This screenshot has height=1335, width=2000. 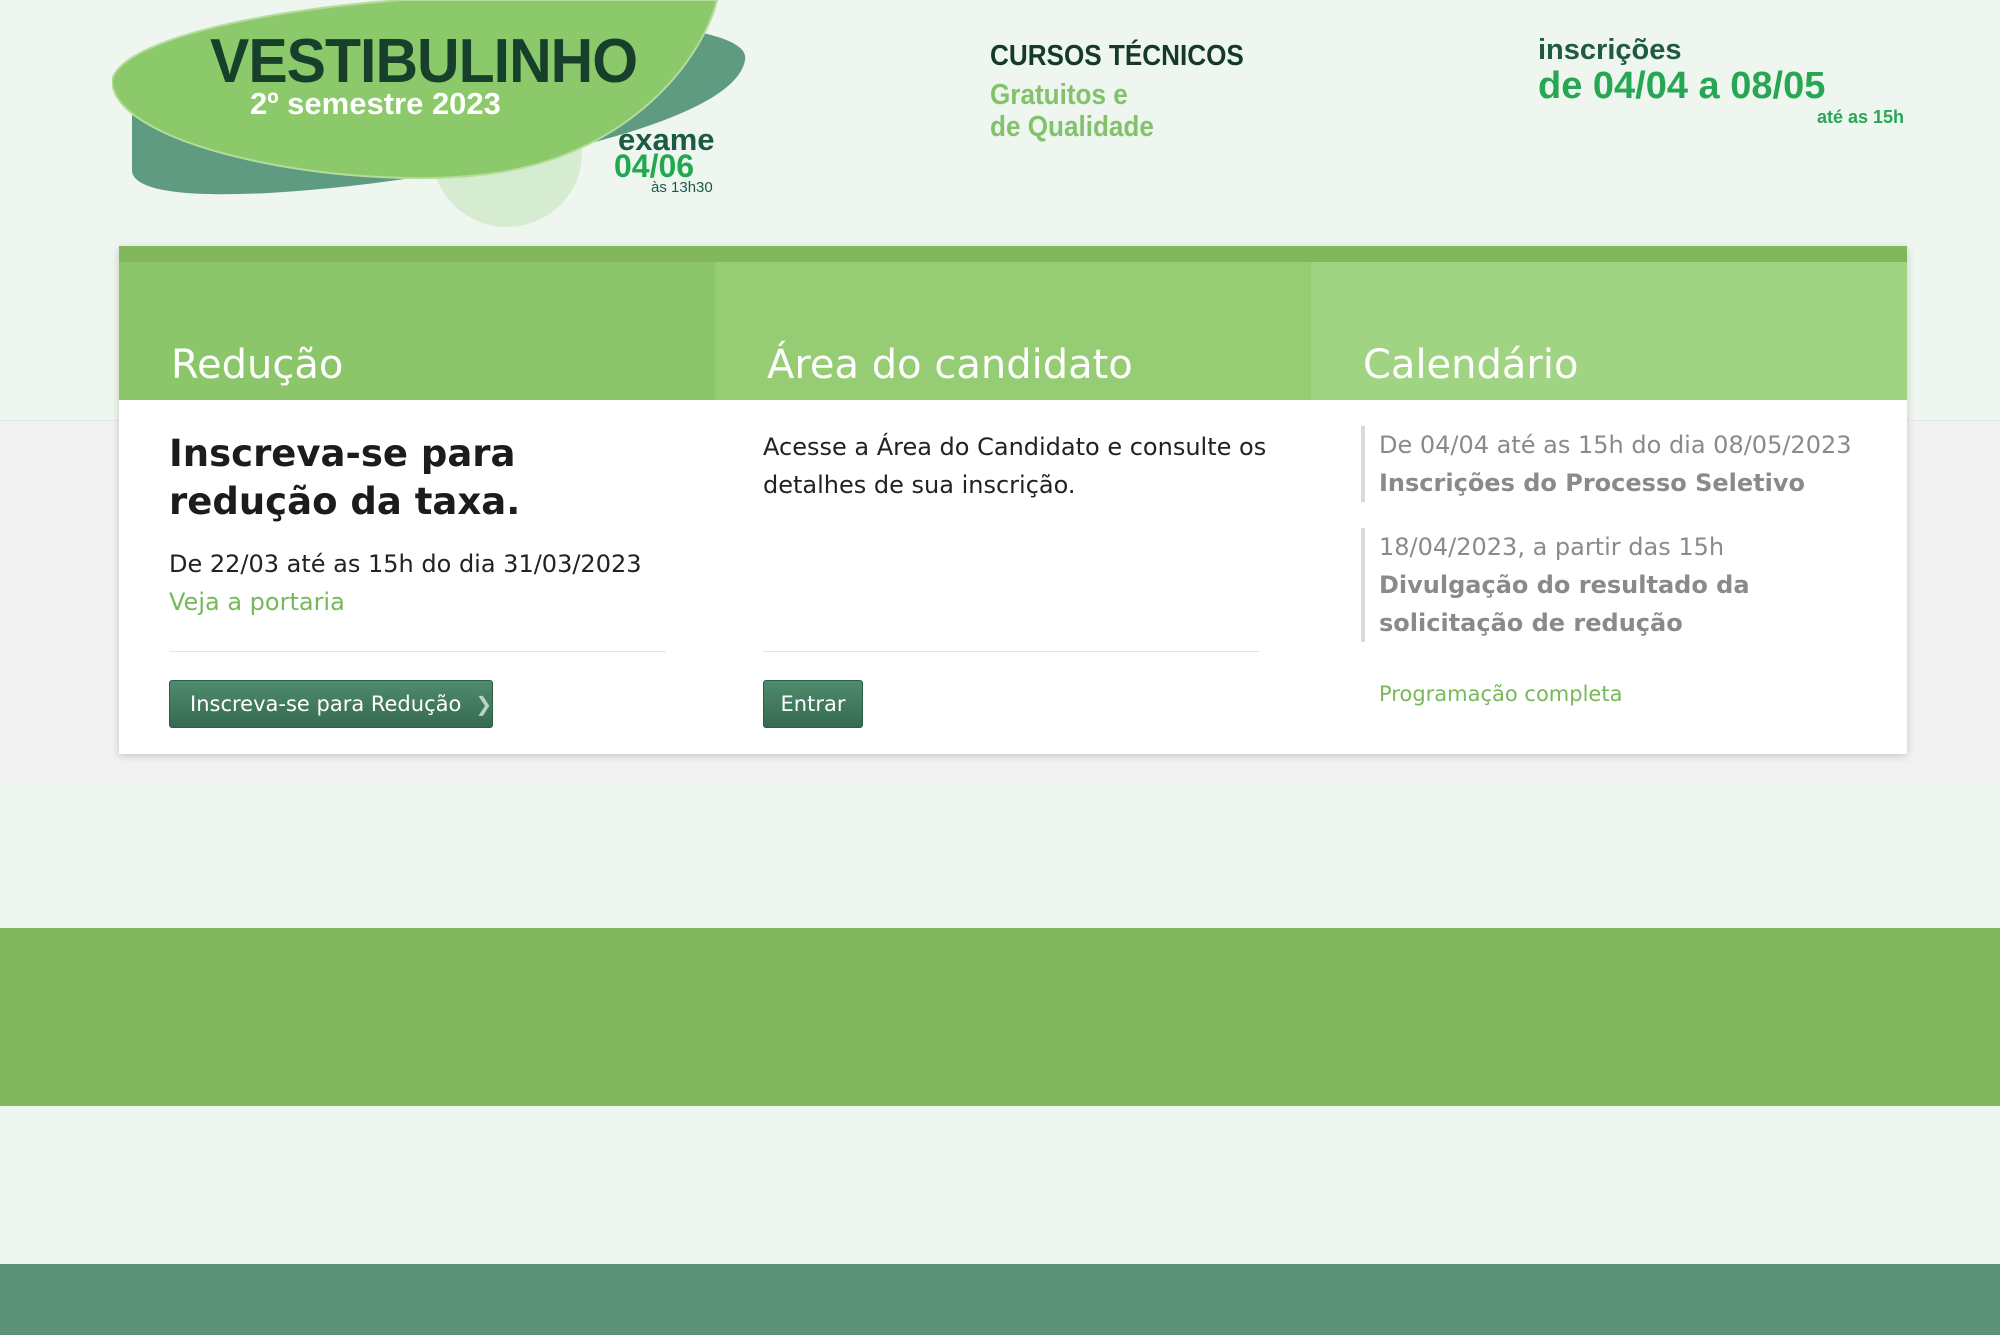 What do you see at coordinates (257, 365) in the screenshot?
I see `tab-reducao-title: Redução` at bounding box center [257, 365].